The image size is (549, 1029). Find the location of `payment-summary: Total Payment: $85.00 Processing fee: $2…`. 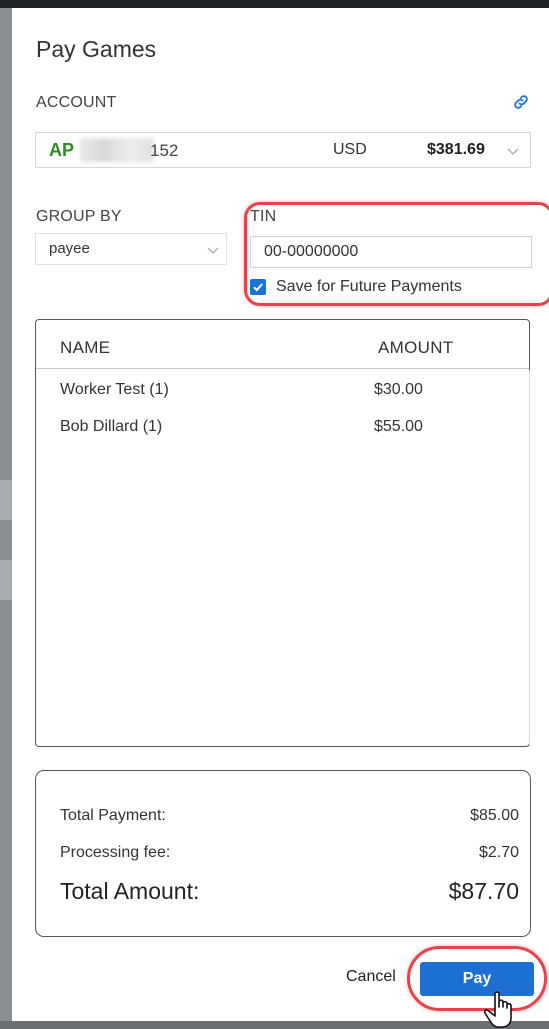

payment-summary: Total Payment: $85.00 Processing fee: $2… is located at coordinates (283, 853).